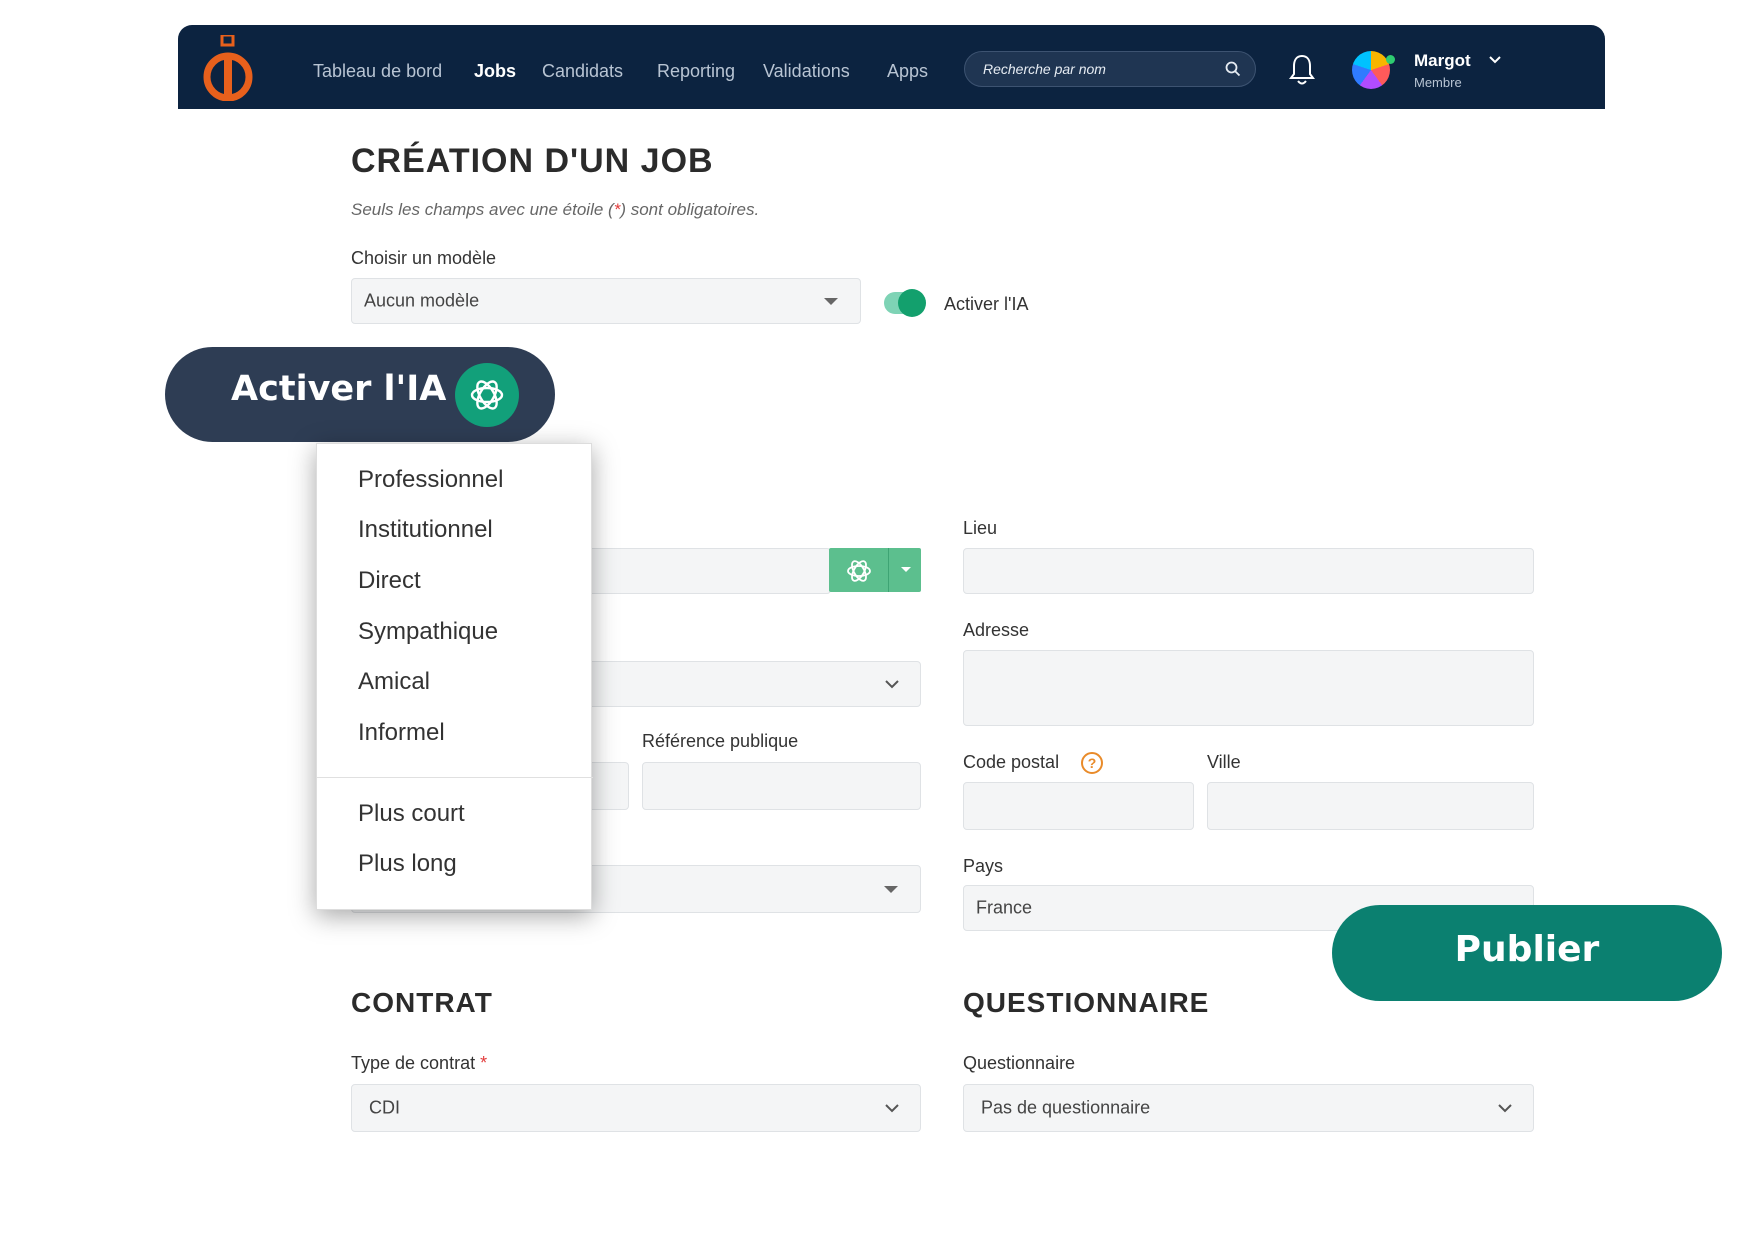 Image resolution: width=1748 pixels, height=1240 pixels. Describe the element at coordinates (384, 1107) in the screenshot. I see `contract-type-value: CDI` at that location.